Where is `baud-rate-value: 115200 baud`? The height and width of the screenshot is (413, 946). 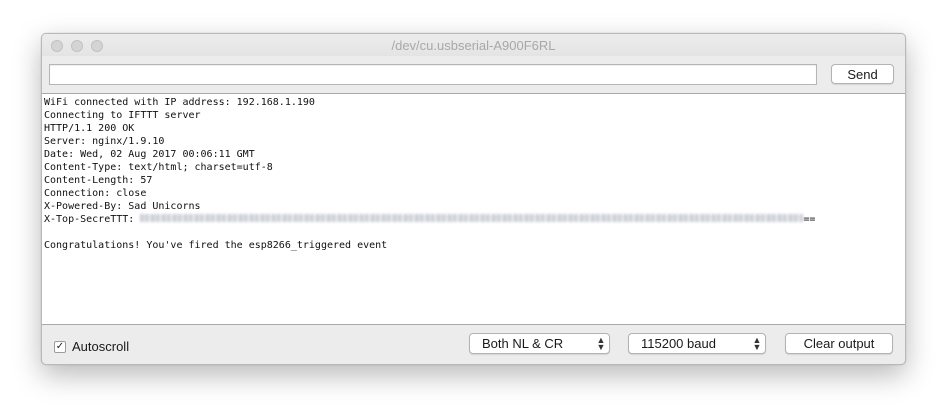 baud-rate-value: 115200 baud is located at coordinates (678, 343).